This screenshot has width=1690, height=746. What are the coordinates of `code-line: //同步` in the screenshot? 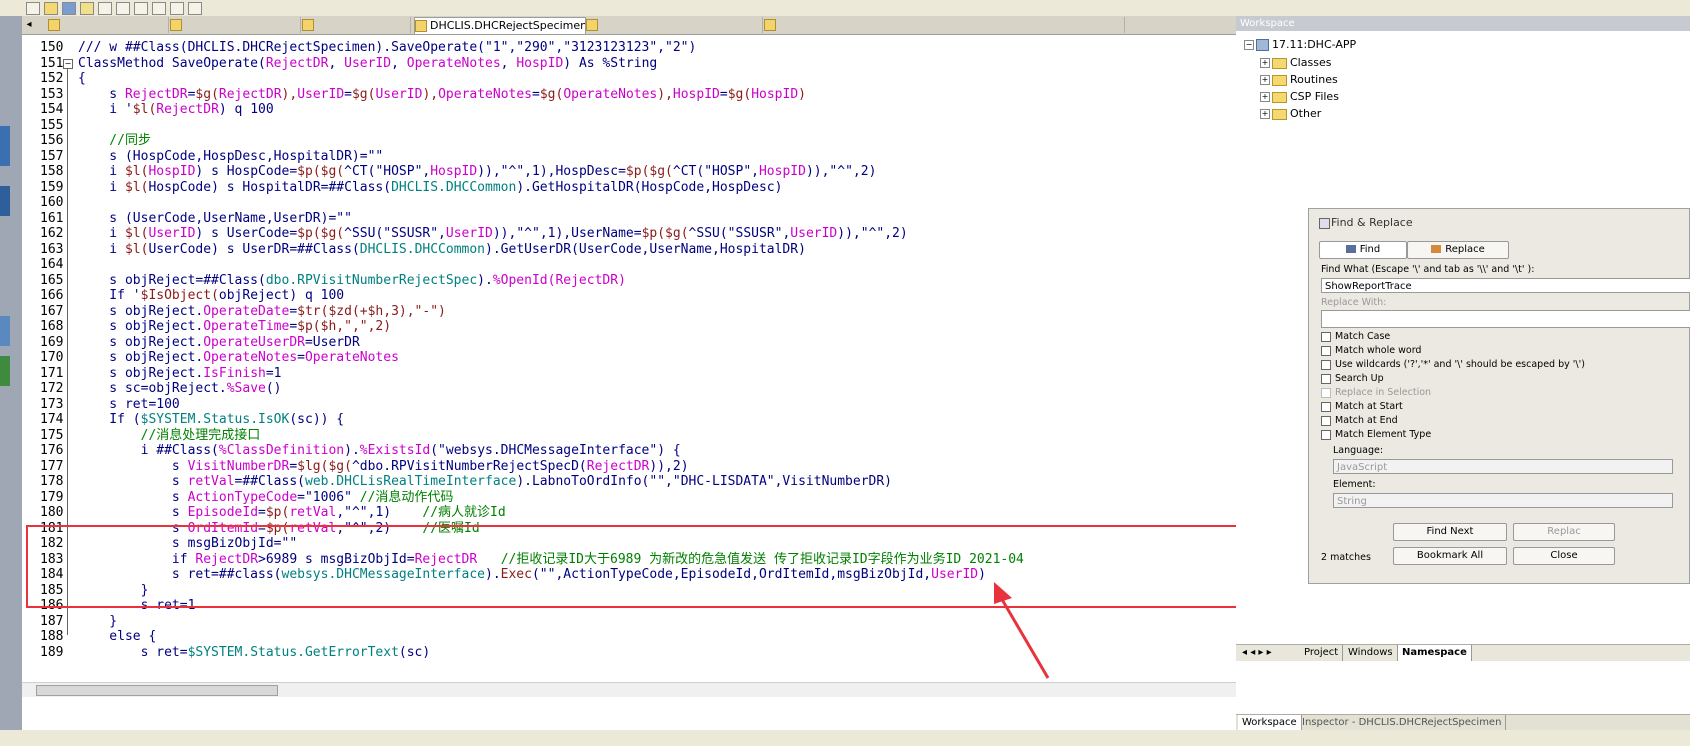 It's located at (114, 141).